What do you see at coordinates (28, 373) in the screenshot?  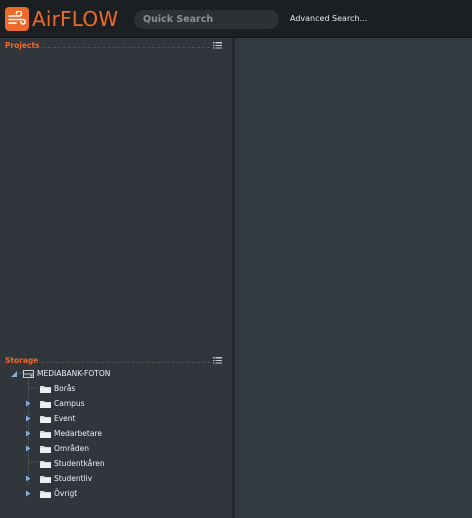 I see `drive-icon` at bounding box center [28, 373].